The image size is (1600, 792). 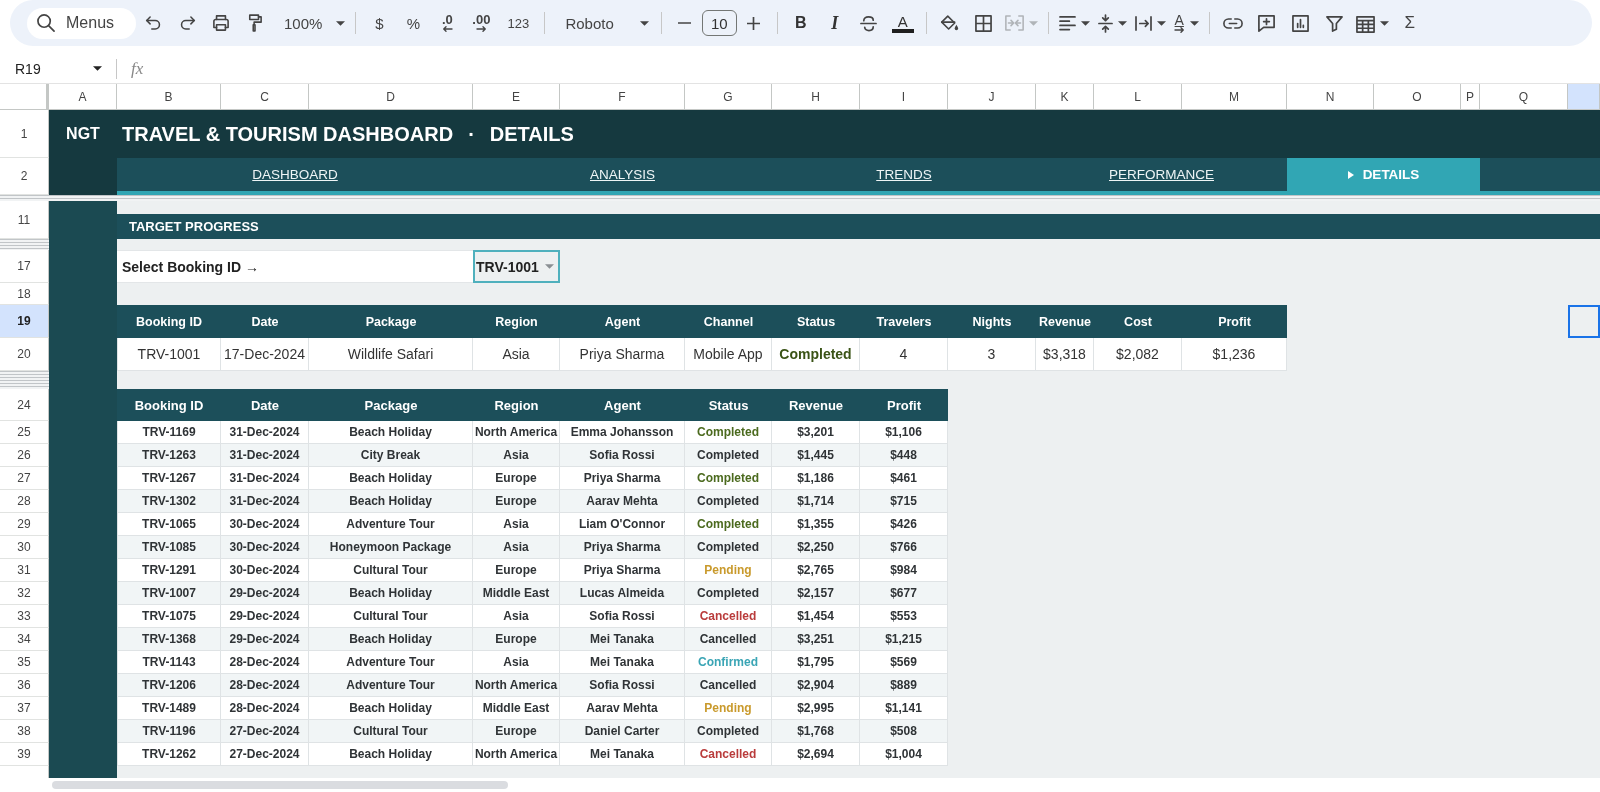 What do you see at coordinates (265, 432) in the screenshot?
I see `table-cell: 31-Dec-2024` at bounding box center [265, 432].